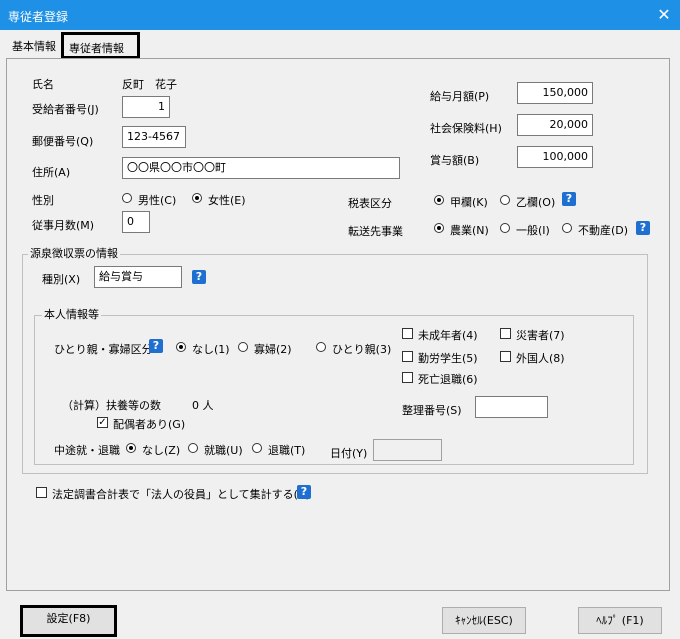 This screenshot has height=639, width=680. What do you see at coordinates (61, 279) in the screenshot?
I see `type-label: 種別(X)` at bounding box center [61, 279].